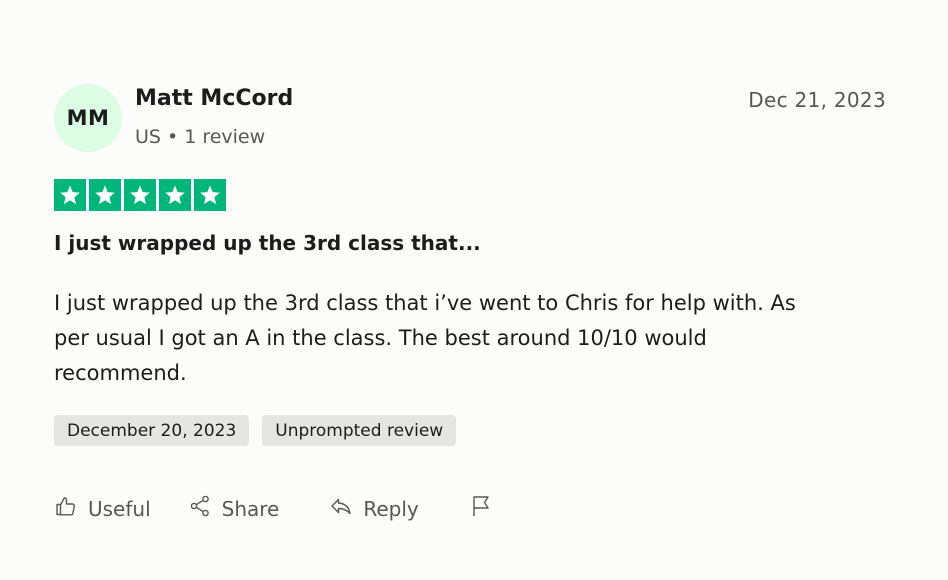 This screenshot has height=580, width=948. I want to click on reply-icon, so click(341, 508).